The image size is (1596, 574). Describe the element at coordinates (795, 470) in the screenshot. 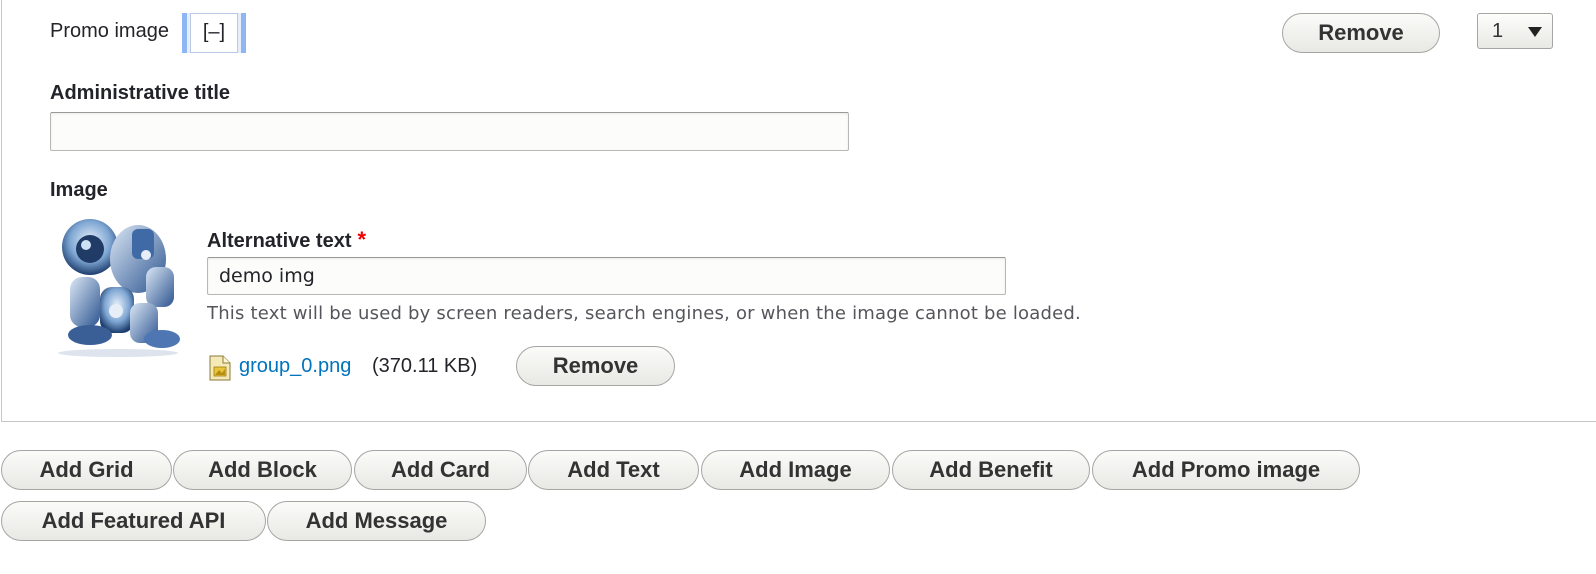

I see `add-image-button: Add Image` at that location.